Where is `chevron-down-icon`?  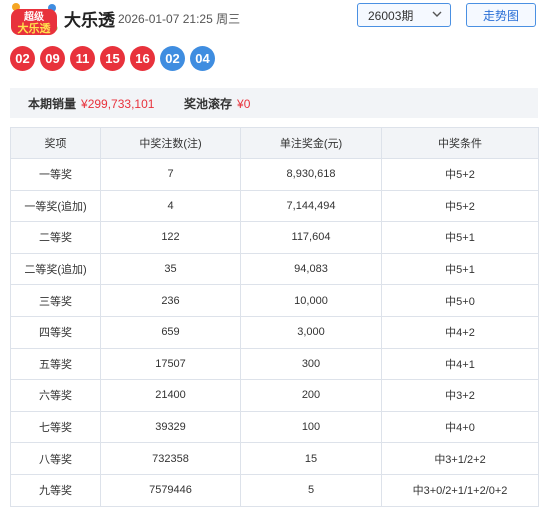
chevron-down-icon is located at coordinates (437, 14).